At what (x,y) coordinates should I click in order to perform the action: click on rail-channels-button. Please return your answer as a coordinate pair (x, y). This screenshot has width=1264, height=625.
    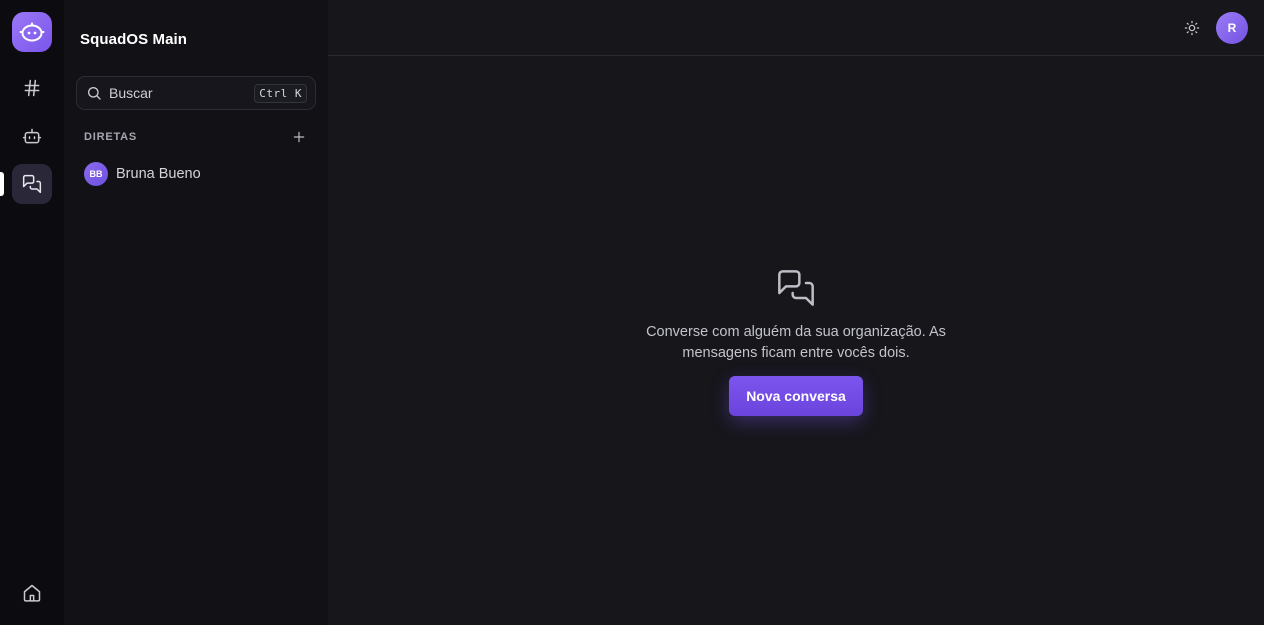
    Looking at the image, I should click on (32, 88).